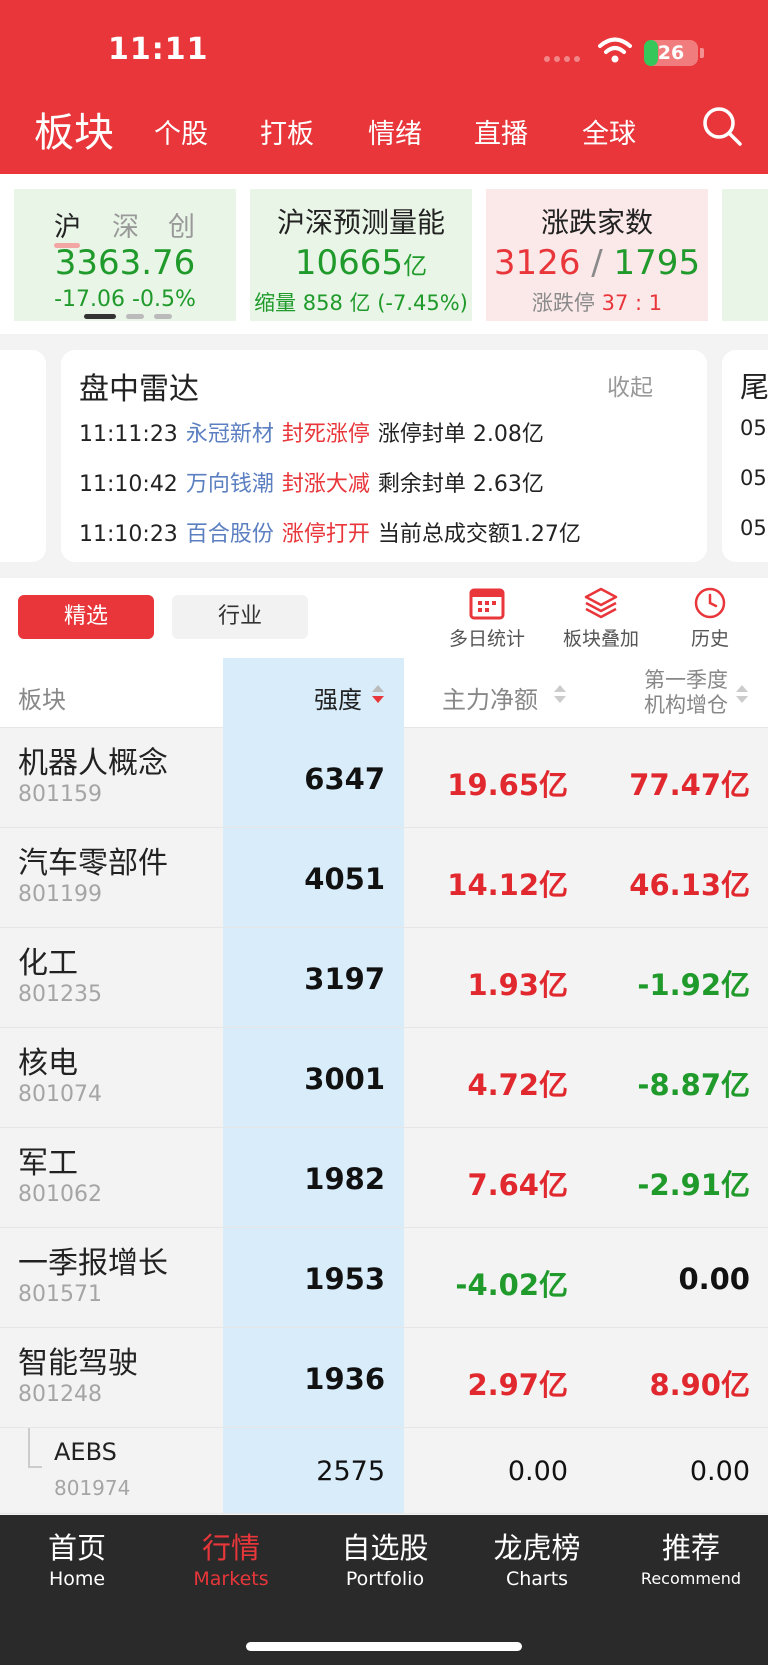 This screenshot has height=1665, width=768. I want to click on limit-label: 涨跌停, so click(563, 303).